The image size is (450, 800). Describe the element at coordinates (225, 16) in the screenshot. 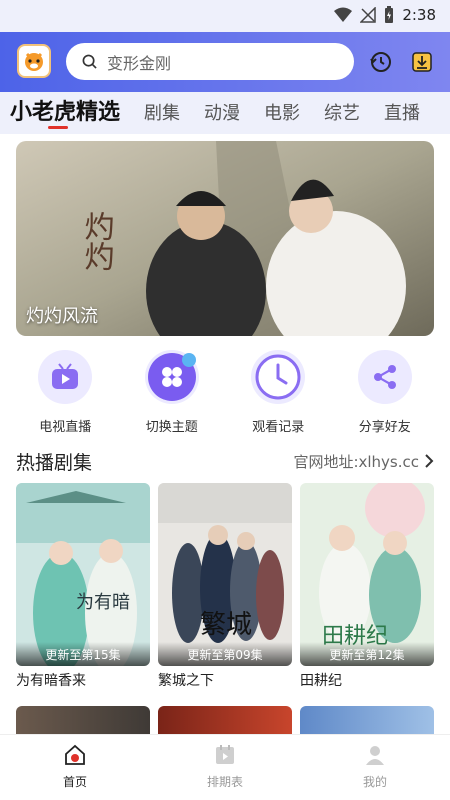

I see `status-bar: 2:38` at that location.